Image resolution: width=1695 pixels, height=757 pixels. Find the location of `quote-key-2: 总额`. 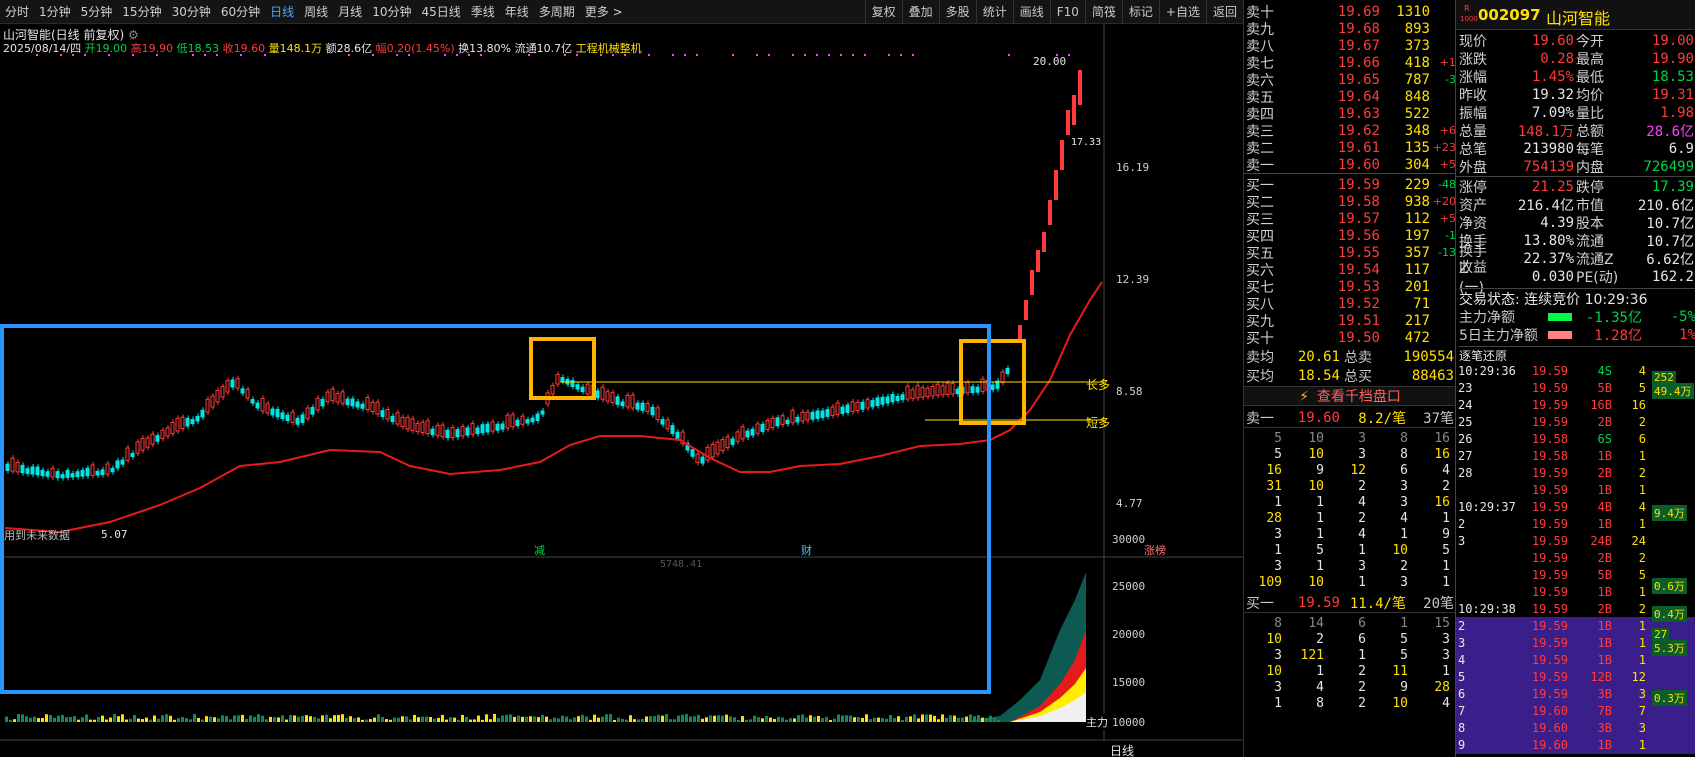

quote-key-2: 总额 is located at coordinates (1590, 132).